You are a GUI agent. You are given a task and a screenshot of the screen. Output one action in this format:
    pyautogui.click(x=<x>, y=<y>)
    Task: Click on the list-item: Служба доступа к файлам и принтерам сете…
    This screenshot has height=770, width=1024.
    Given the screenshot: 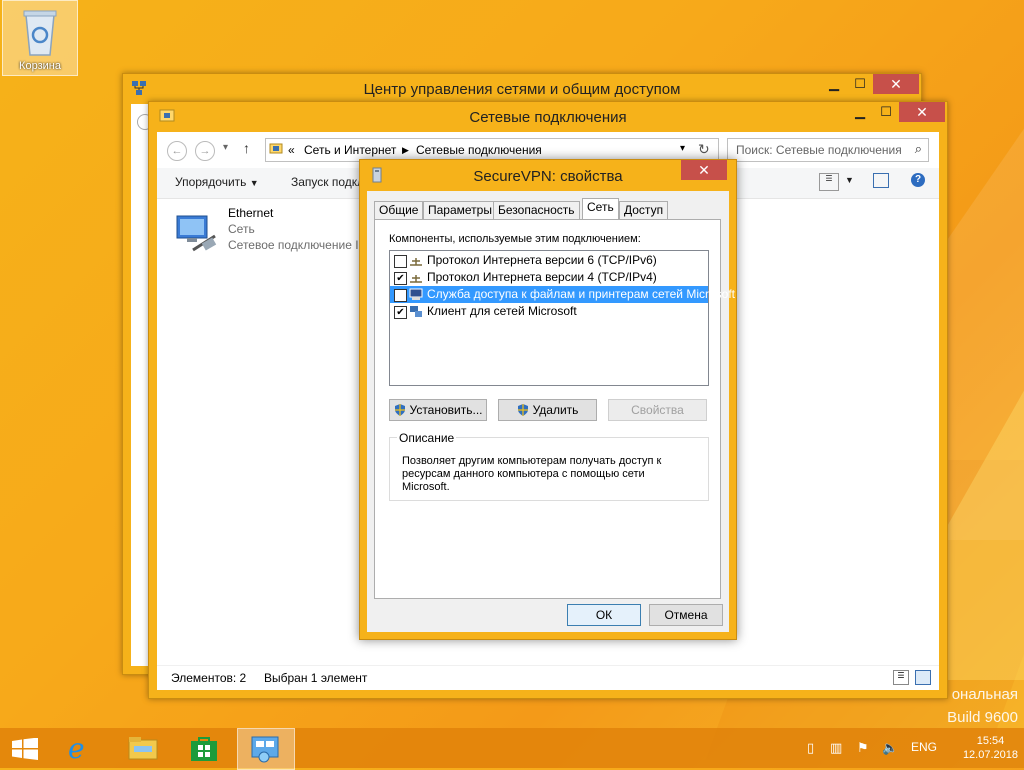 What is the action you would take?
    pyautogui.click(x=562, y=294)
    